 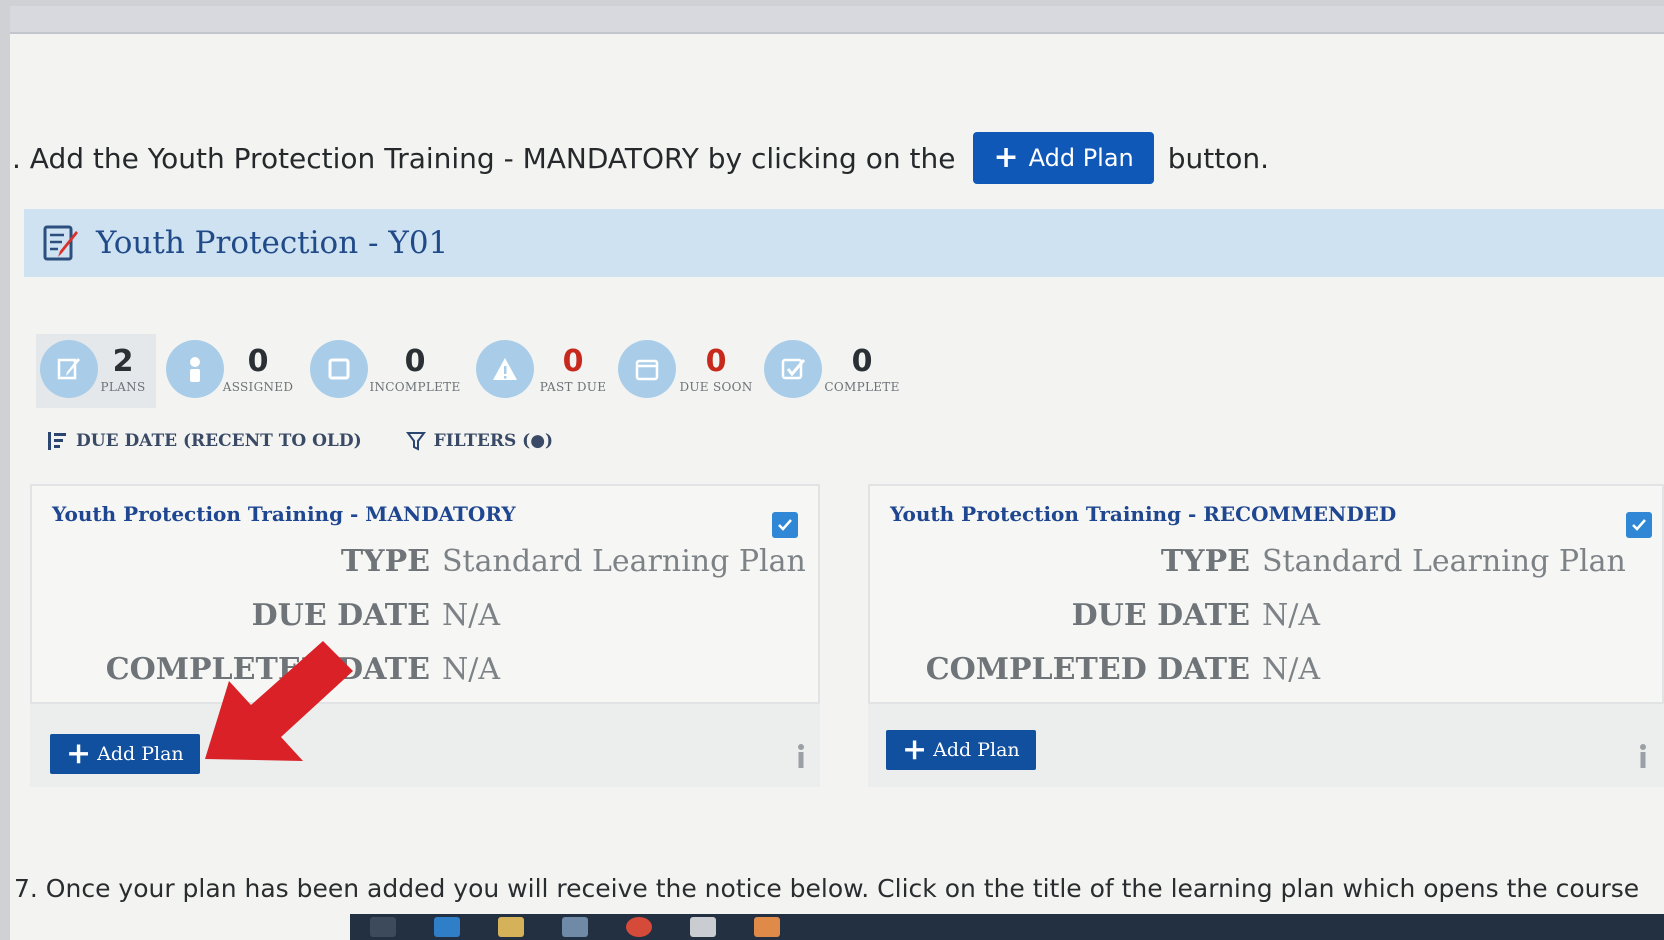 I want to click on stat-label: PAST DUE, so click(x=573, y=387).